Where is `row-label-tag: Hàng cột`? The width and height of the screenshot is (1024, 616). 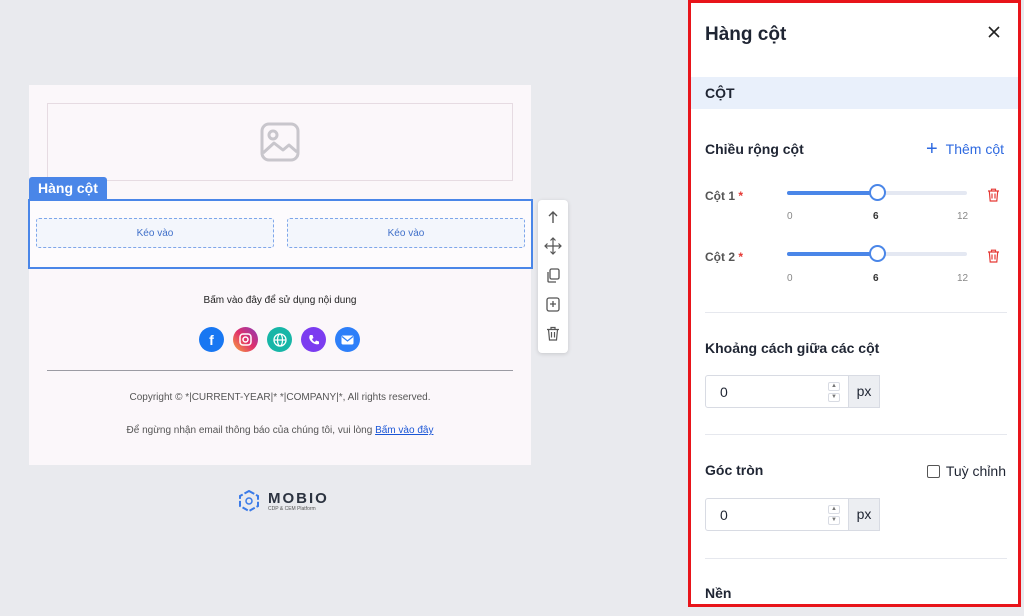
row-label-tag: Hàng cột is located at coordinates (68, 188).